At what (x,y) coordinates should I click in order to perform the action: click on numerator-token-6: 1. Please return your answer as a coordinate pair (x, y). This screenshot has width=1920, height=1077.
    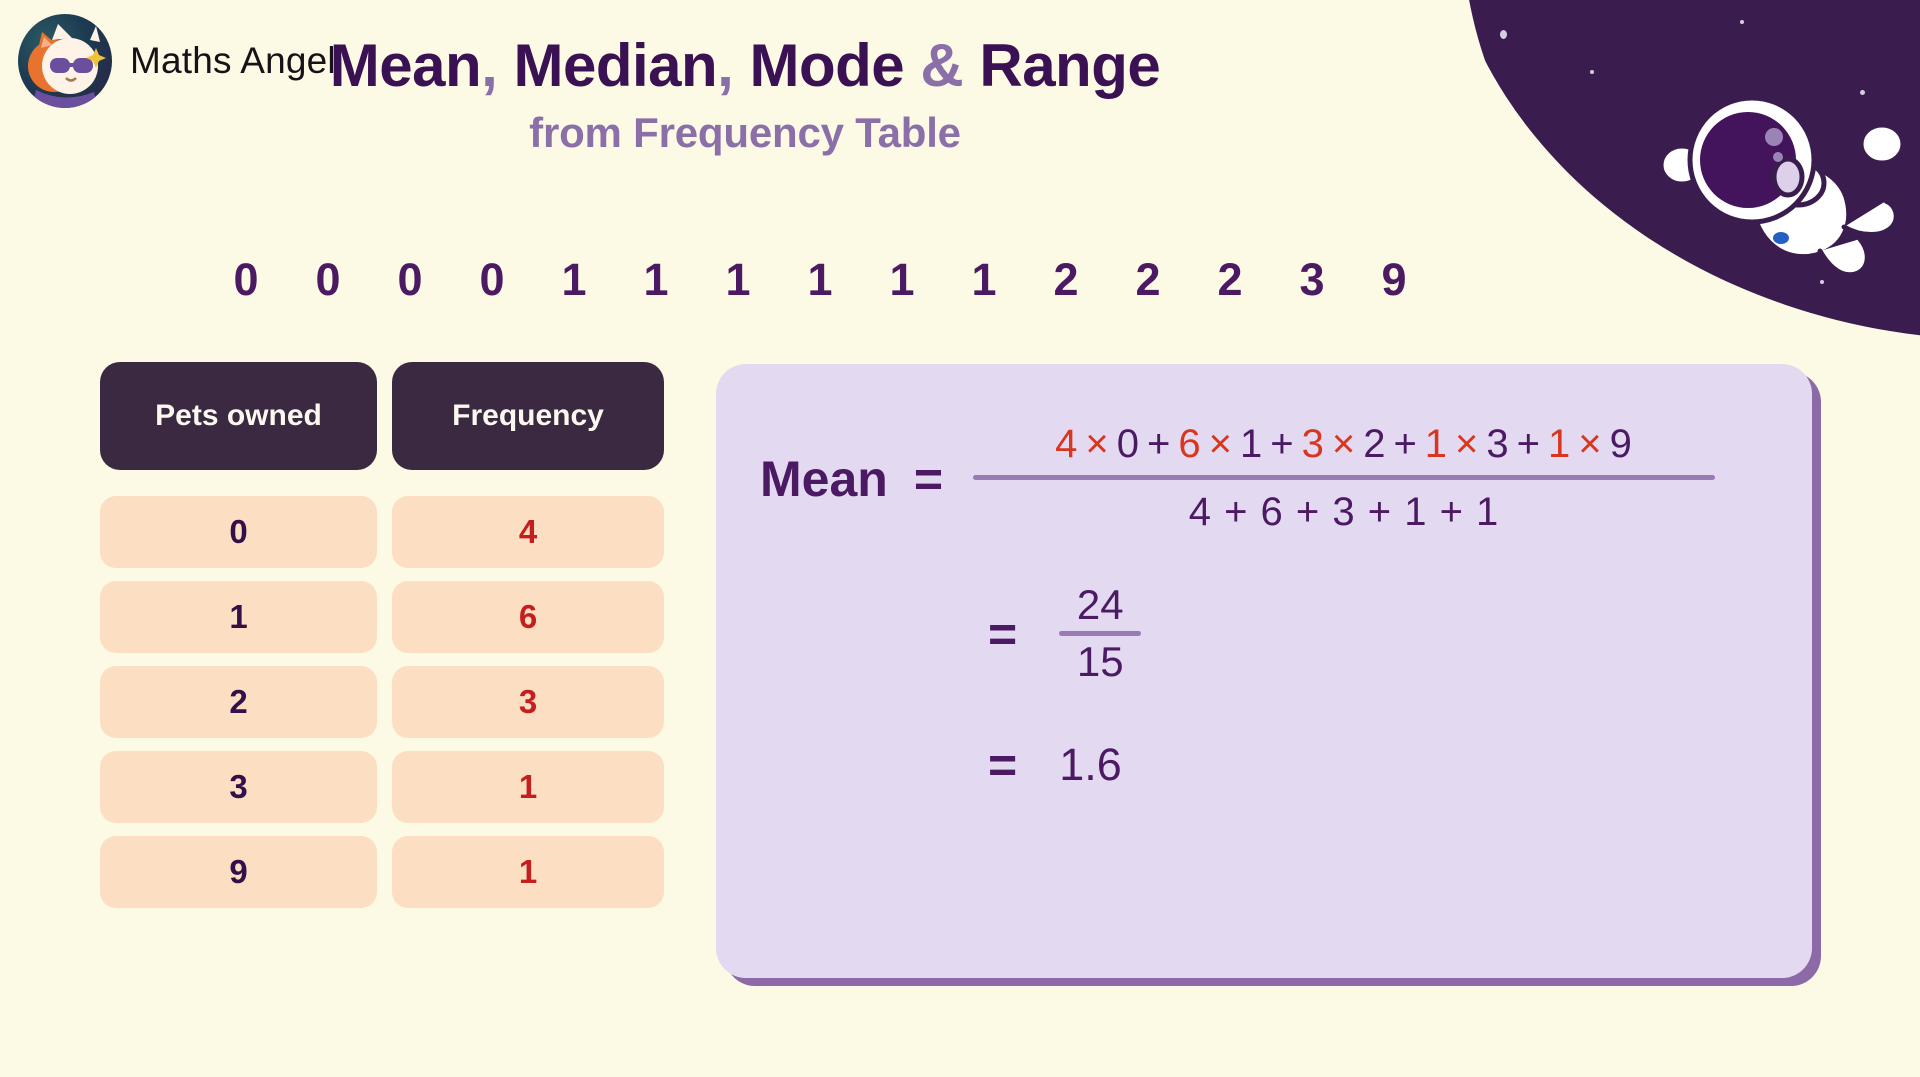
    Looking at the image, I should click on (1251, 444).